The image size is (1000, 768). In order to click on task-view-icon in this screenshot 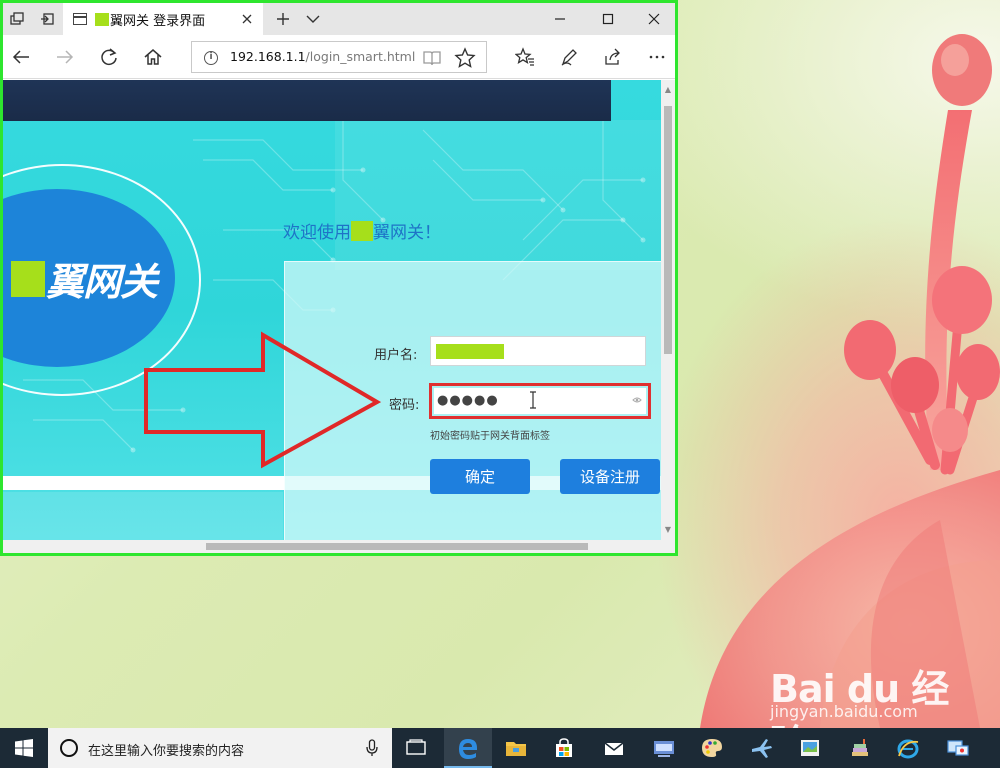, I will do `click(416, 748)`.